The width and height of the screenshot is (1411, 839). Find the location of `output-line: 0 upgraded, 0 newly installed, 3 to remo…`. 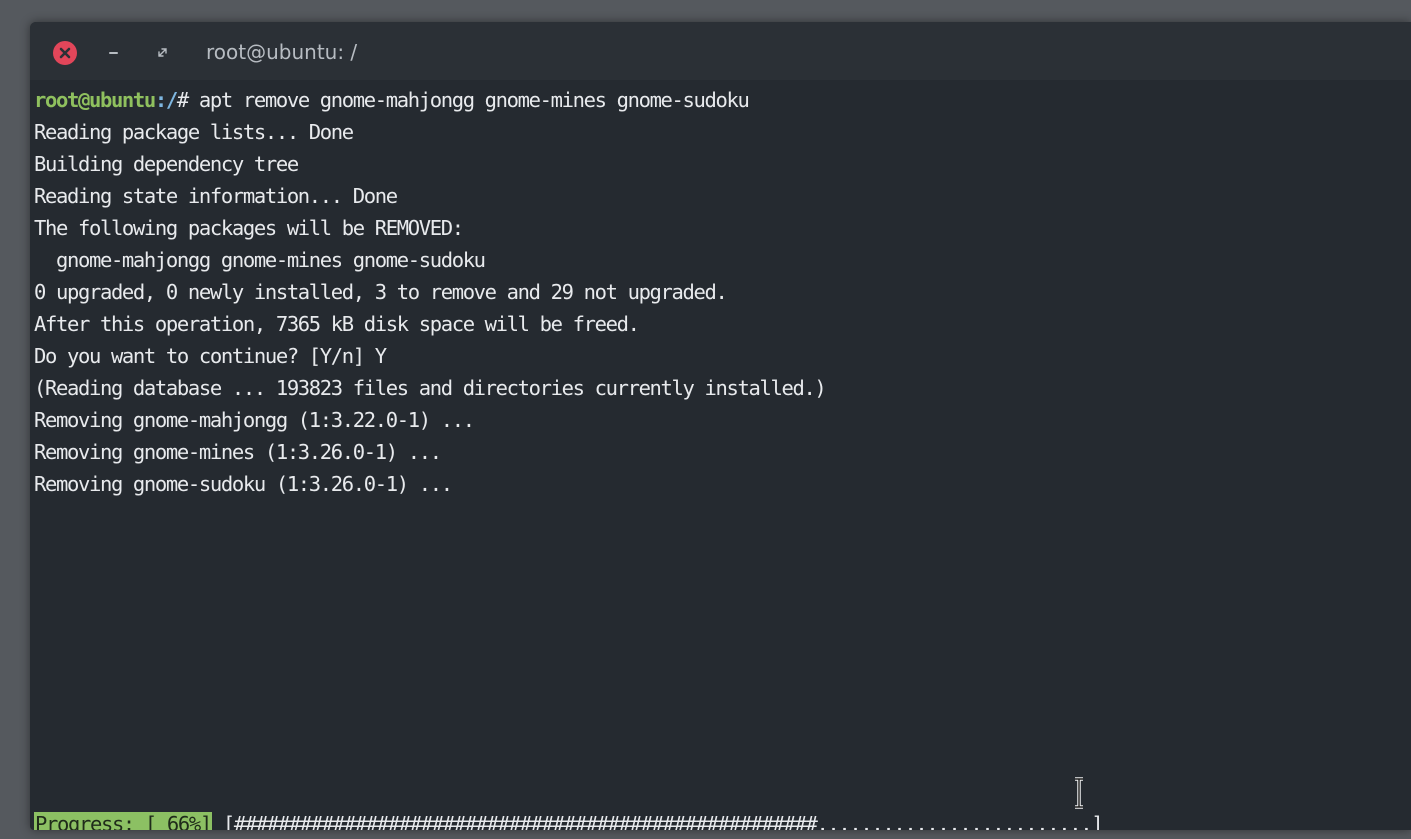

output-line: 0 upgraded, 0 newly installed, 3 to remo… is located at coordinates (381, 292).